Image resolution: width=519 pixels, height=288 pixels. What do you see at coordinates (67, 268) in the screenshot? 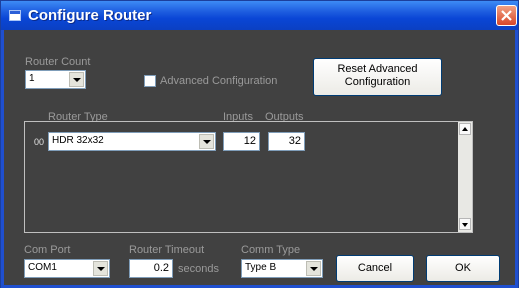
I see `com-port-select: COM1` at bounding box center [67, 268].